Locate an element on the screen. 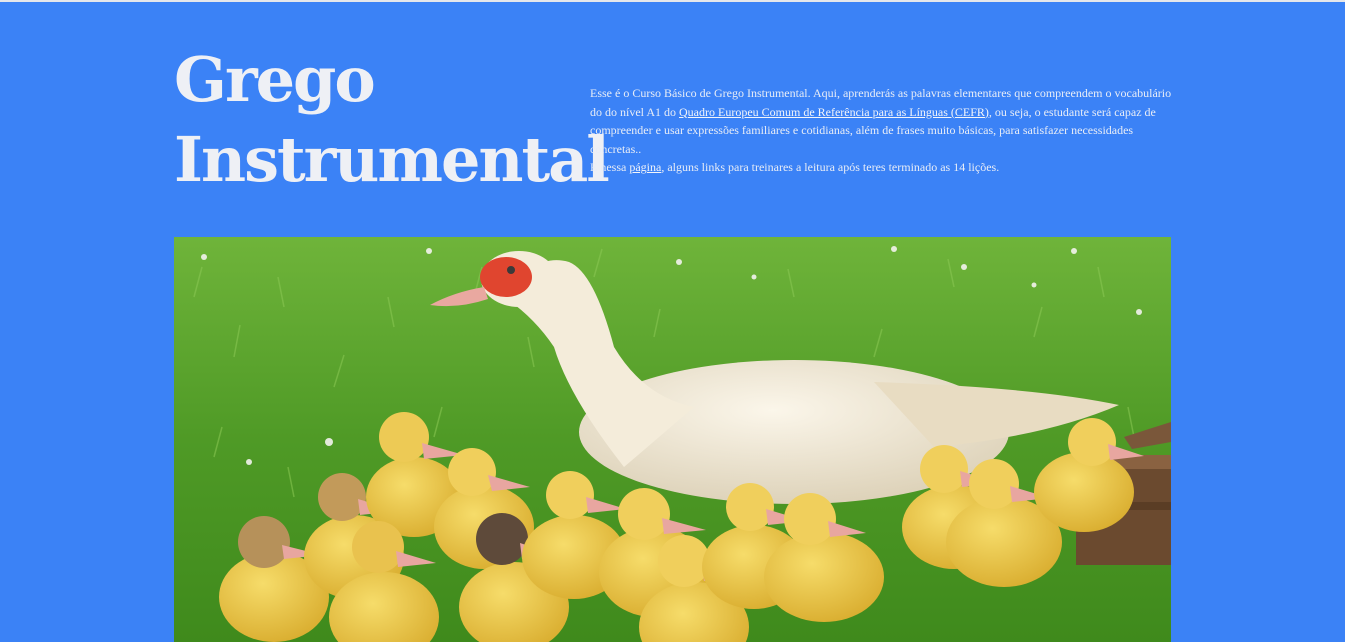  page-title: Grego Instrumental is located at coordinates (392, 120).